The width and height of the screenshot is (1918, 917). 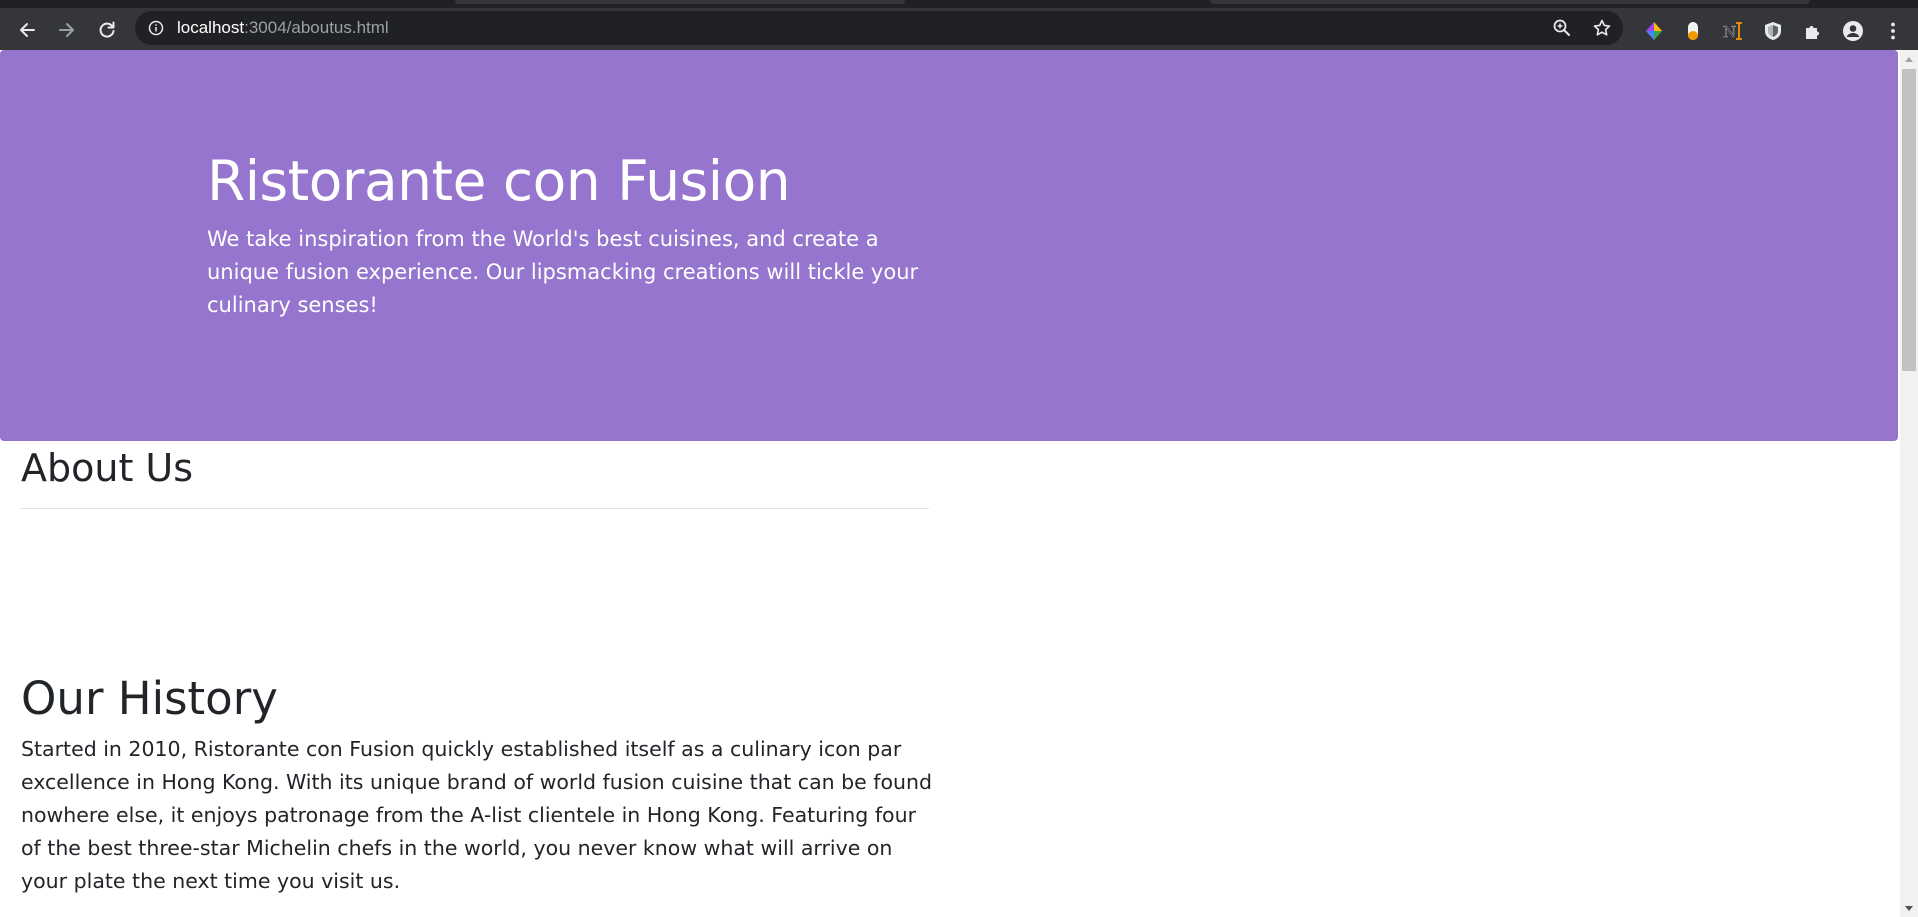 I want to click on forward-arrow-icon, so click(x=66, y=30).